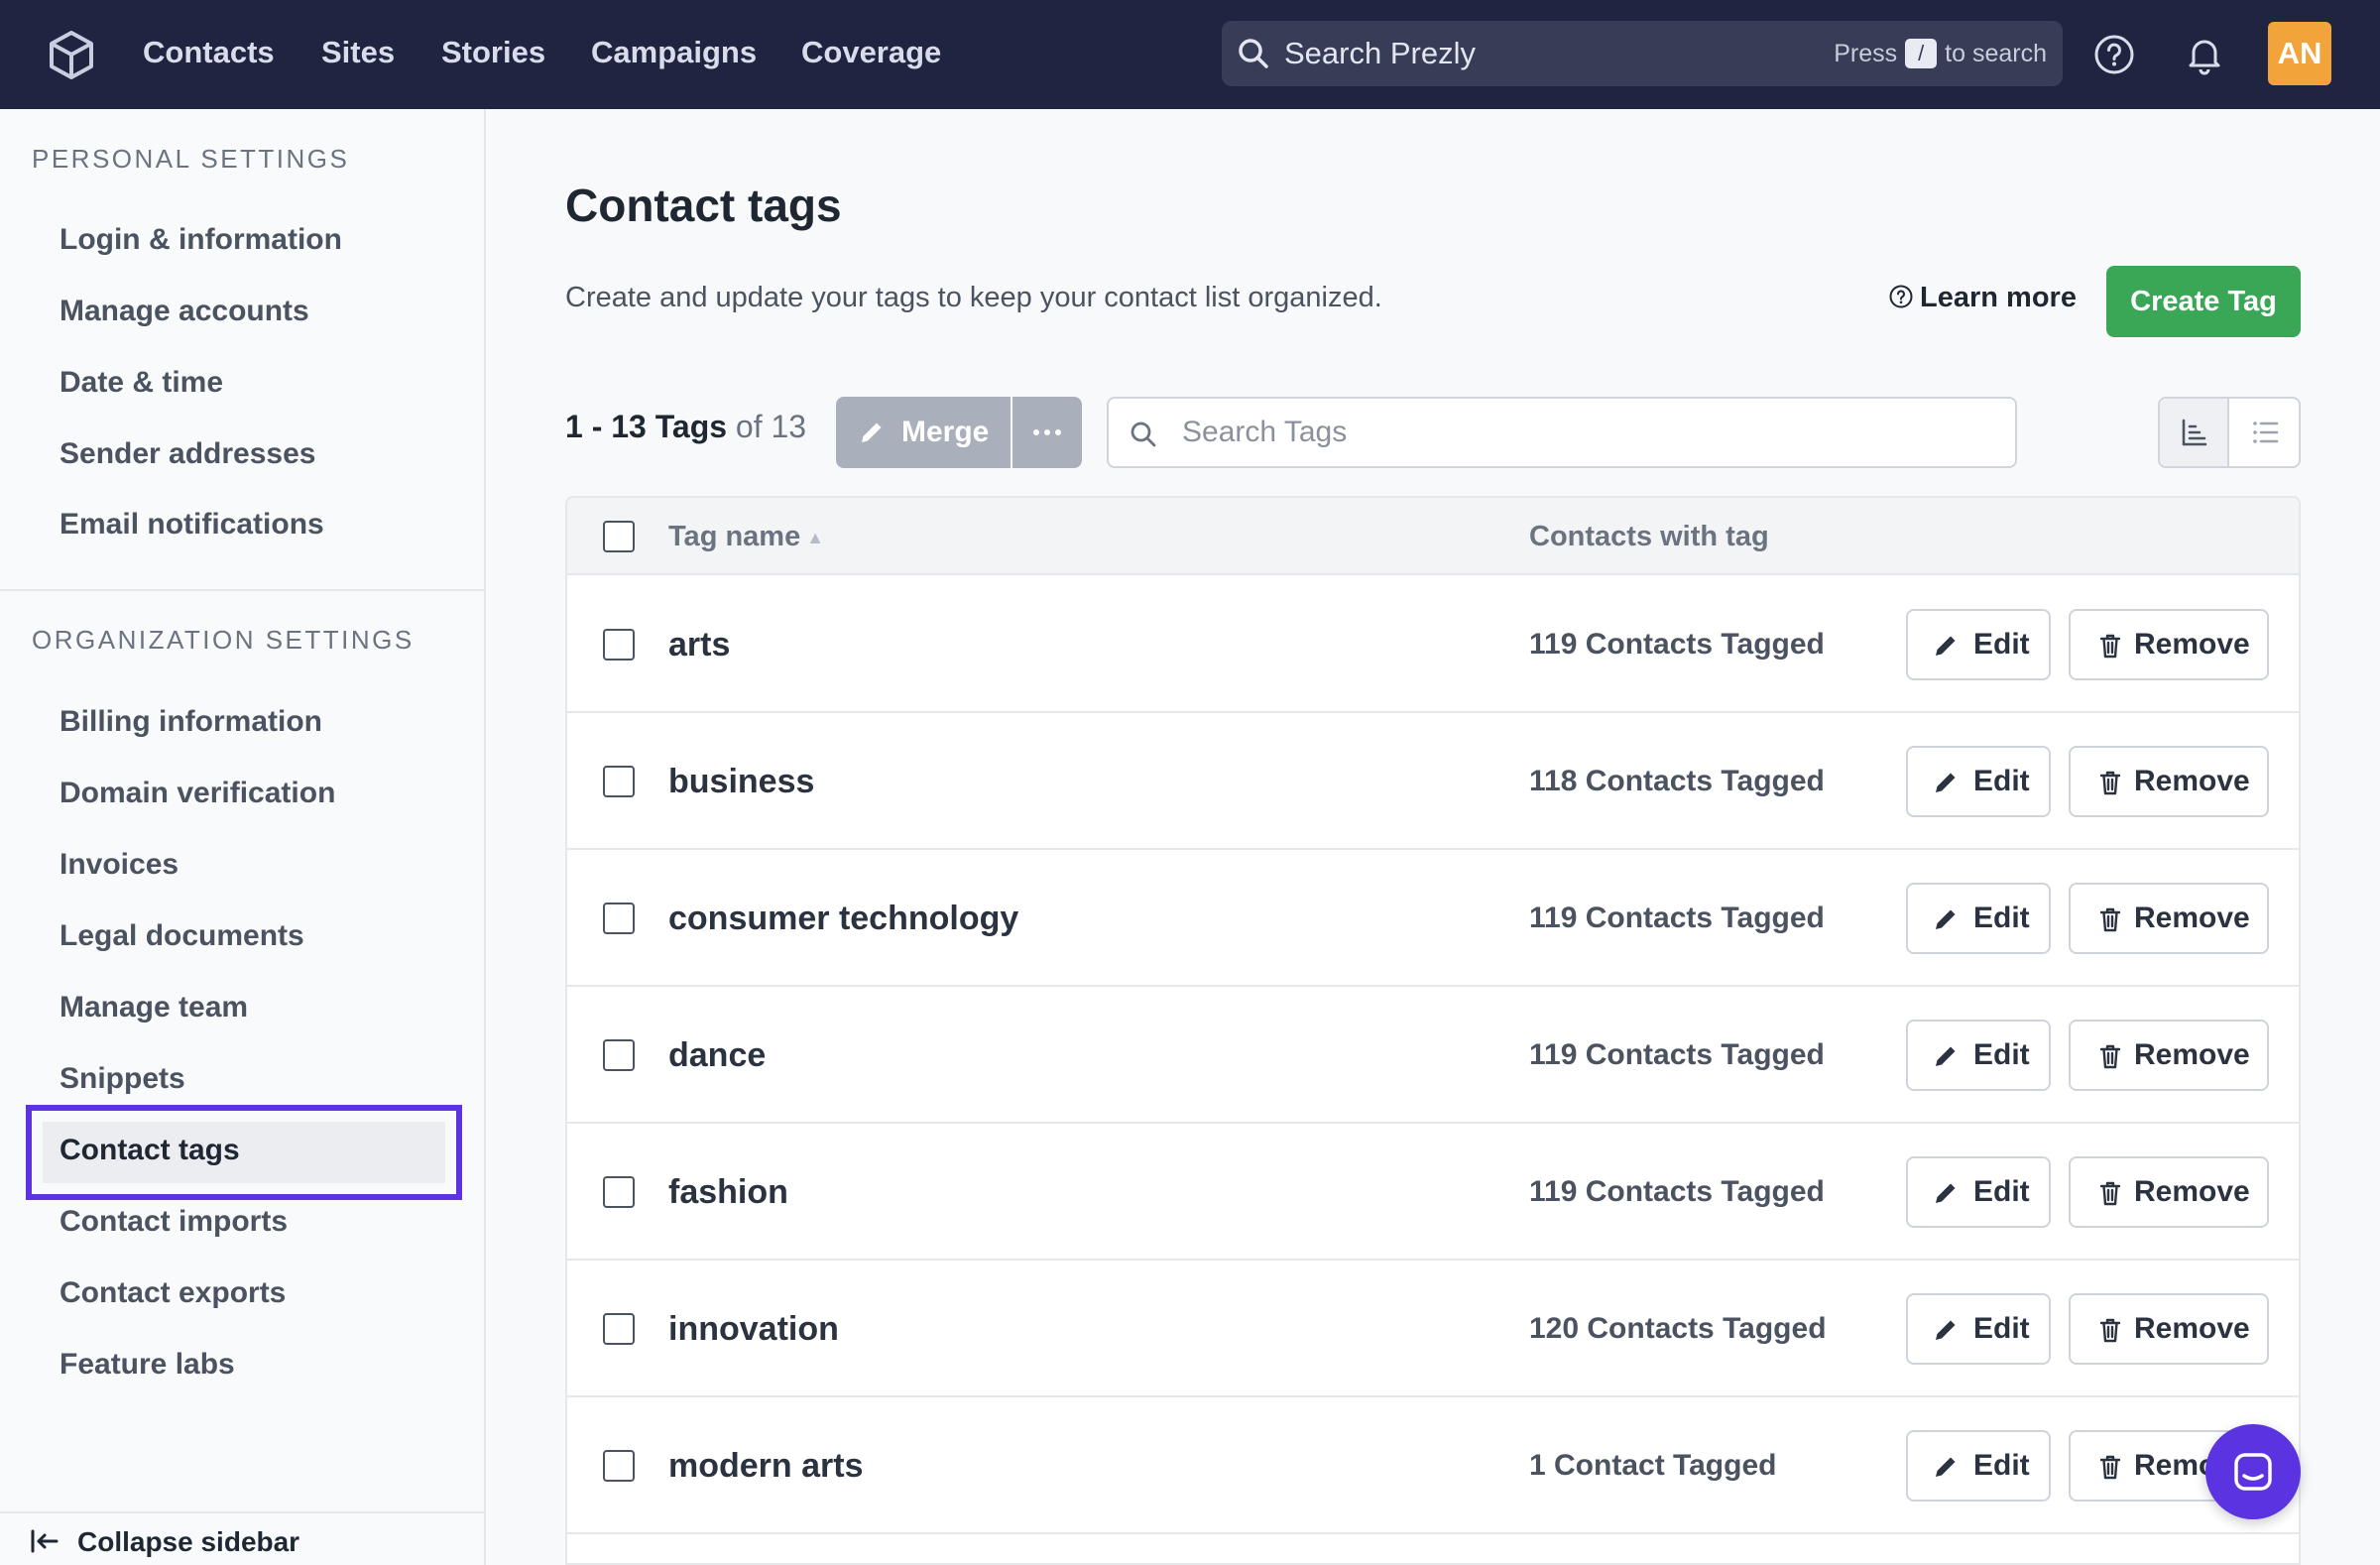 Image resolution: width=2380 pixels, height=1565 pixels. I want to click on search-tags-field, so click(1562, 432).